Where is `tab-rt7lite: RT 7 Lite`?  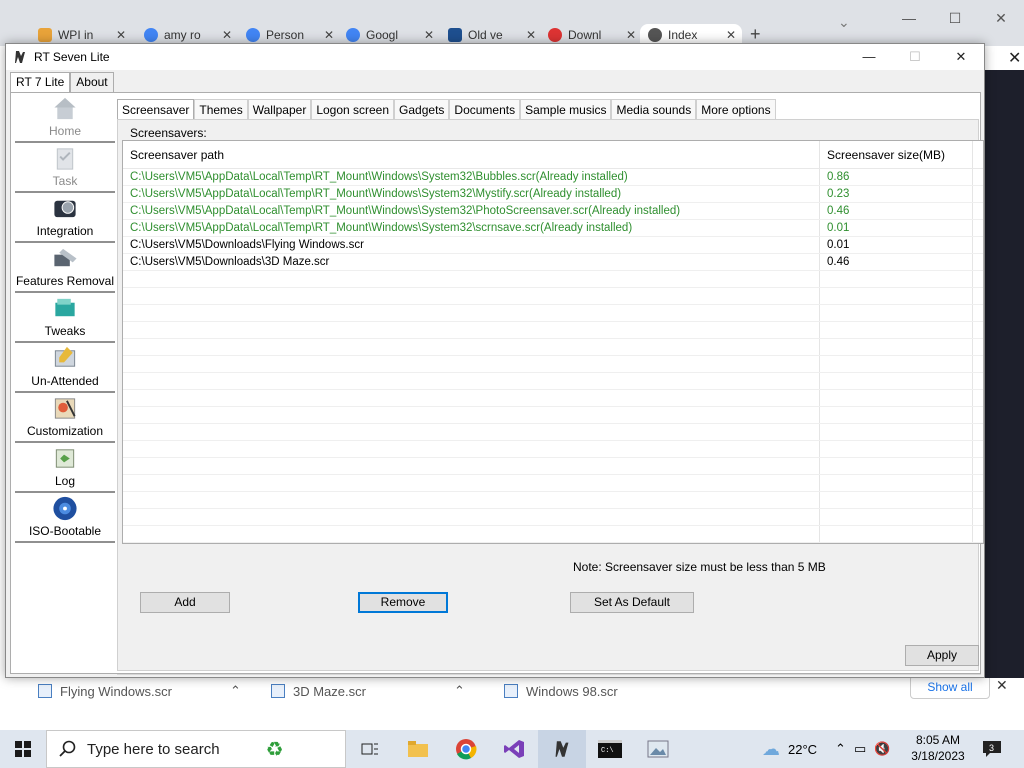 tab-rt7lite: RT 7 Lite is located at coordinates (40, 82).